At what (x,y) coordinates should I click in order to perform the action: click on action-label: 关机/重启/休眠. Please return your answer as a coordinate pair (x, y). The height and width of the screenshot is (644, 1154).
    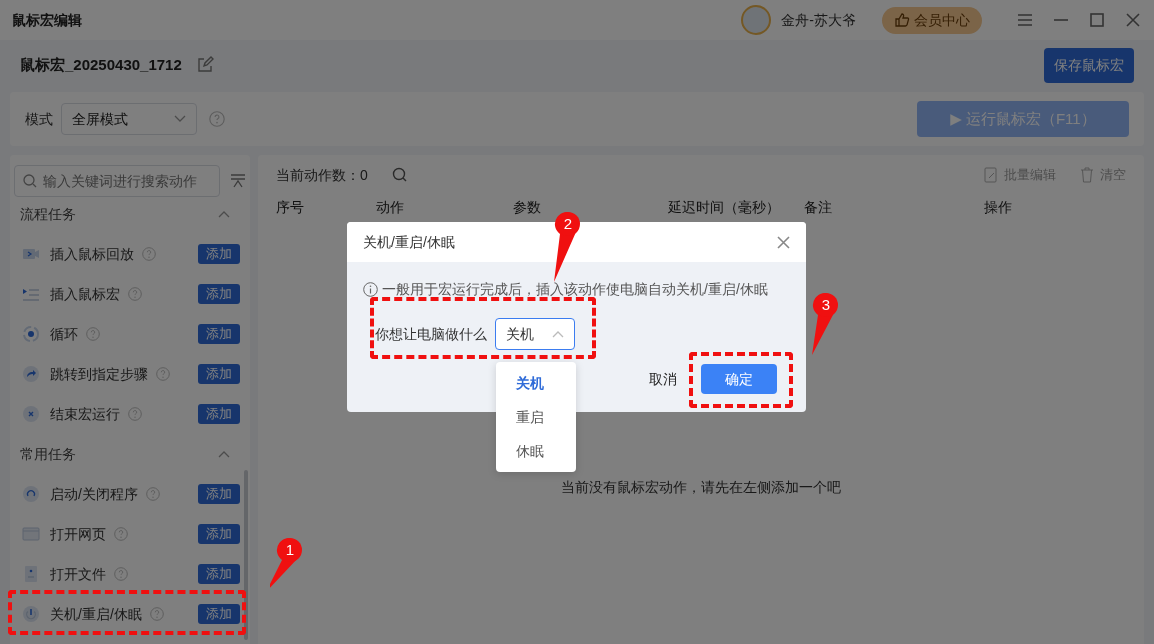
    Looking at the image, I should click on (96, 614).